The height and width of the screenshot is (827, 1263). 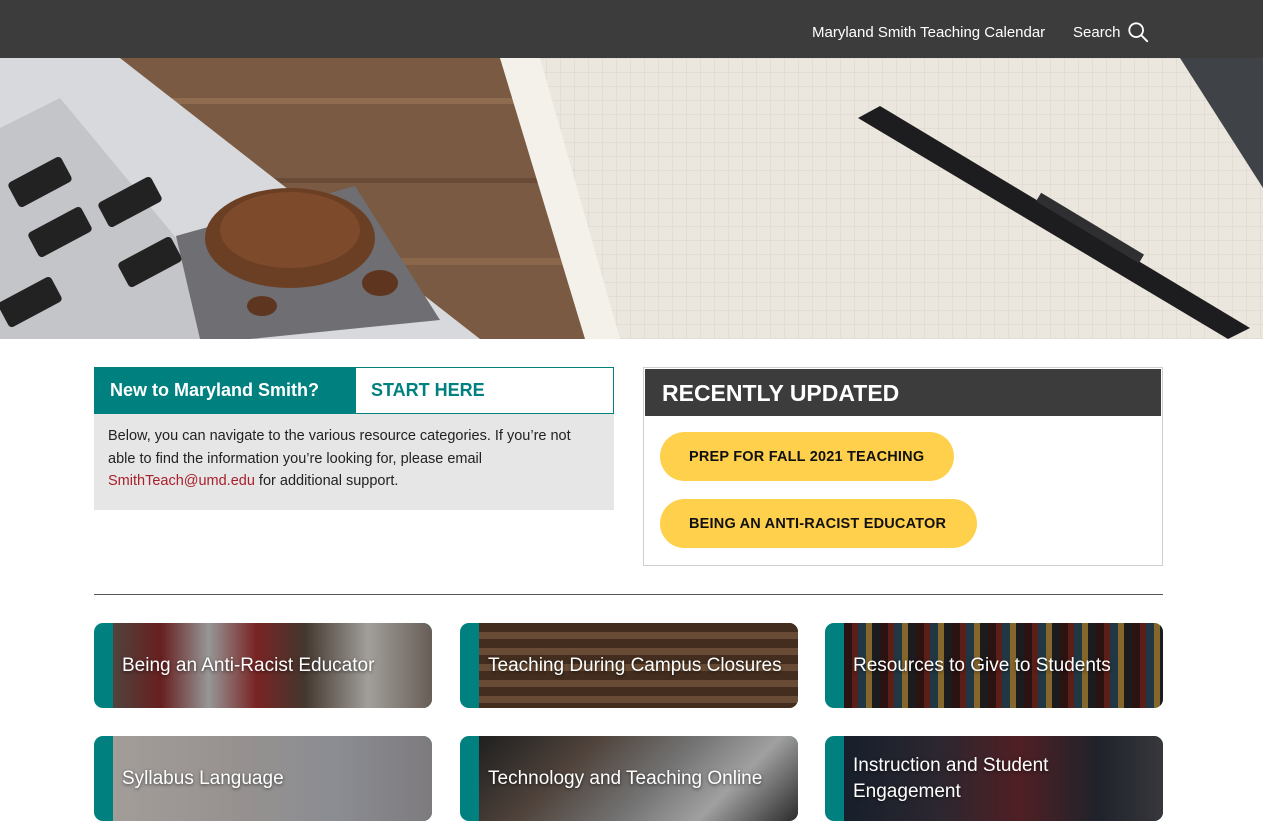 I want to click on new-to-smith-title: New to Maryland Smith?, so click(x=224, y=390).